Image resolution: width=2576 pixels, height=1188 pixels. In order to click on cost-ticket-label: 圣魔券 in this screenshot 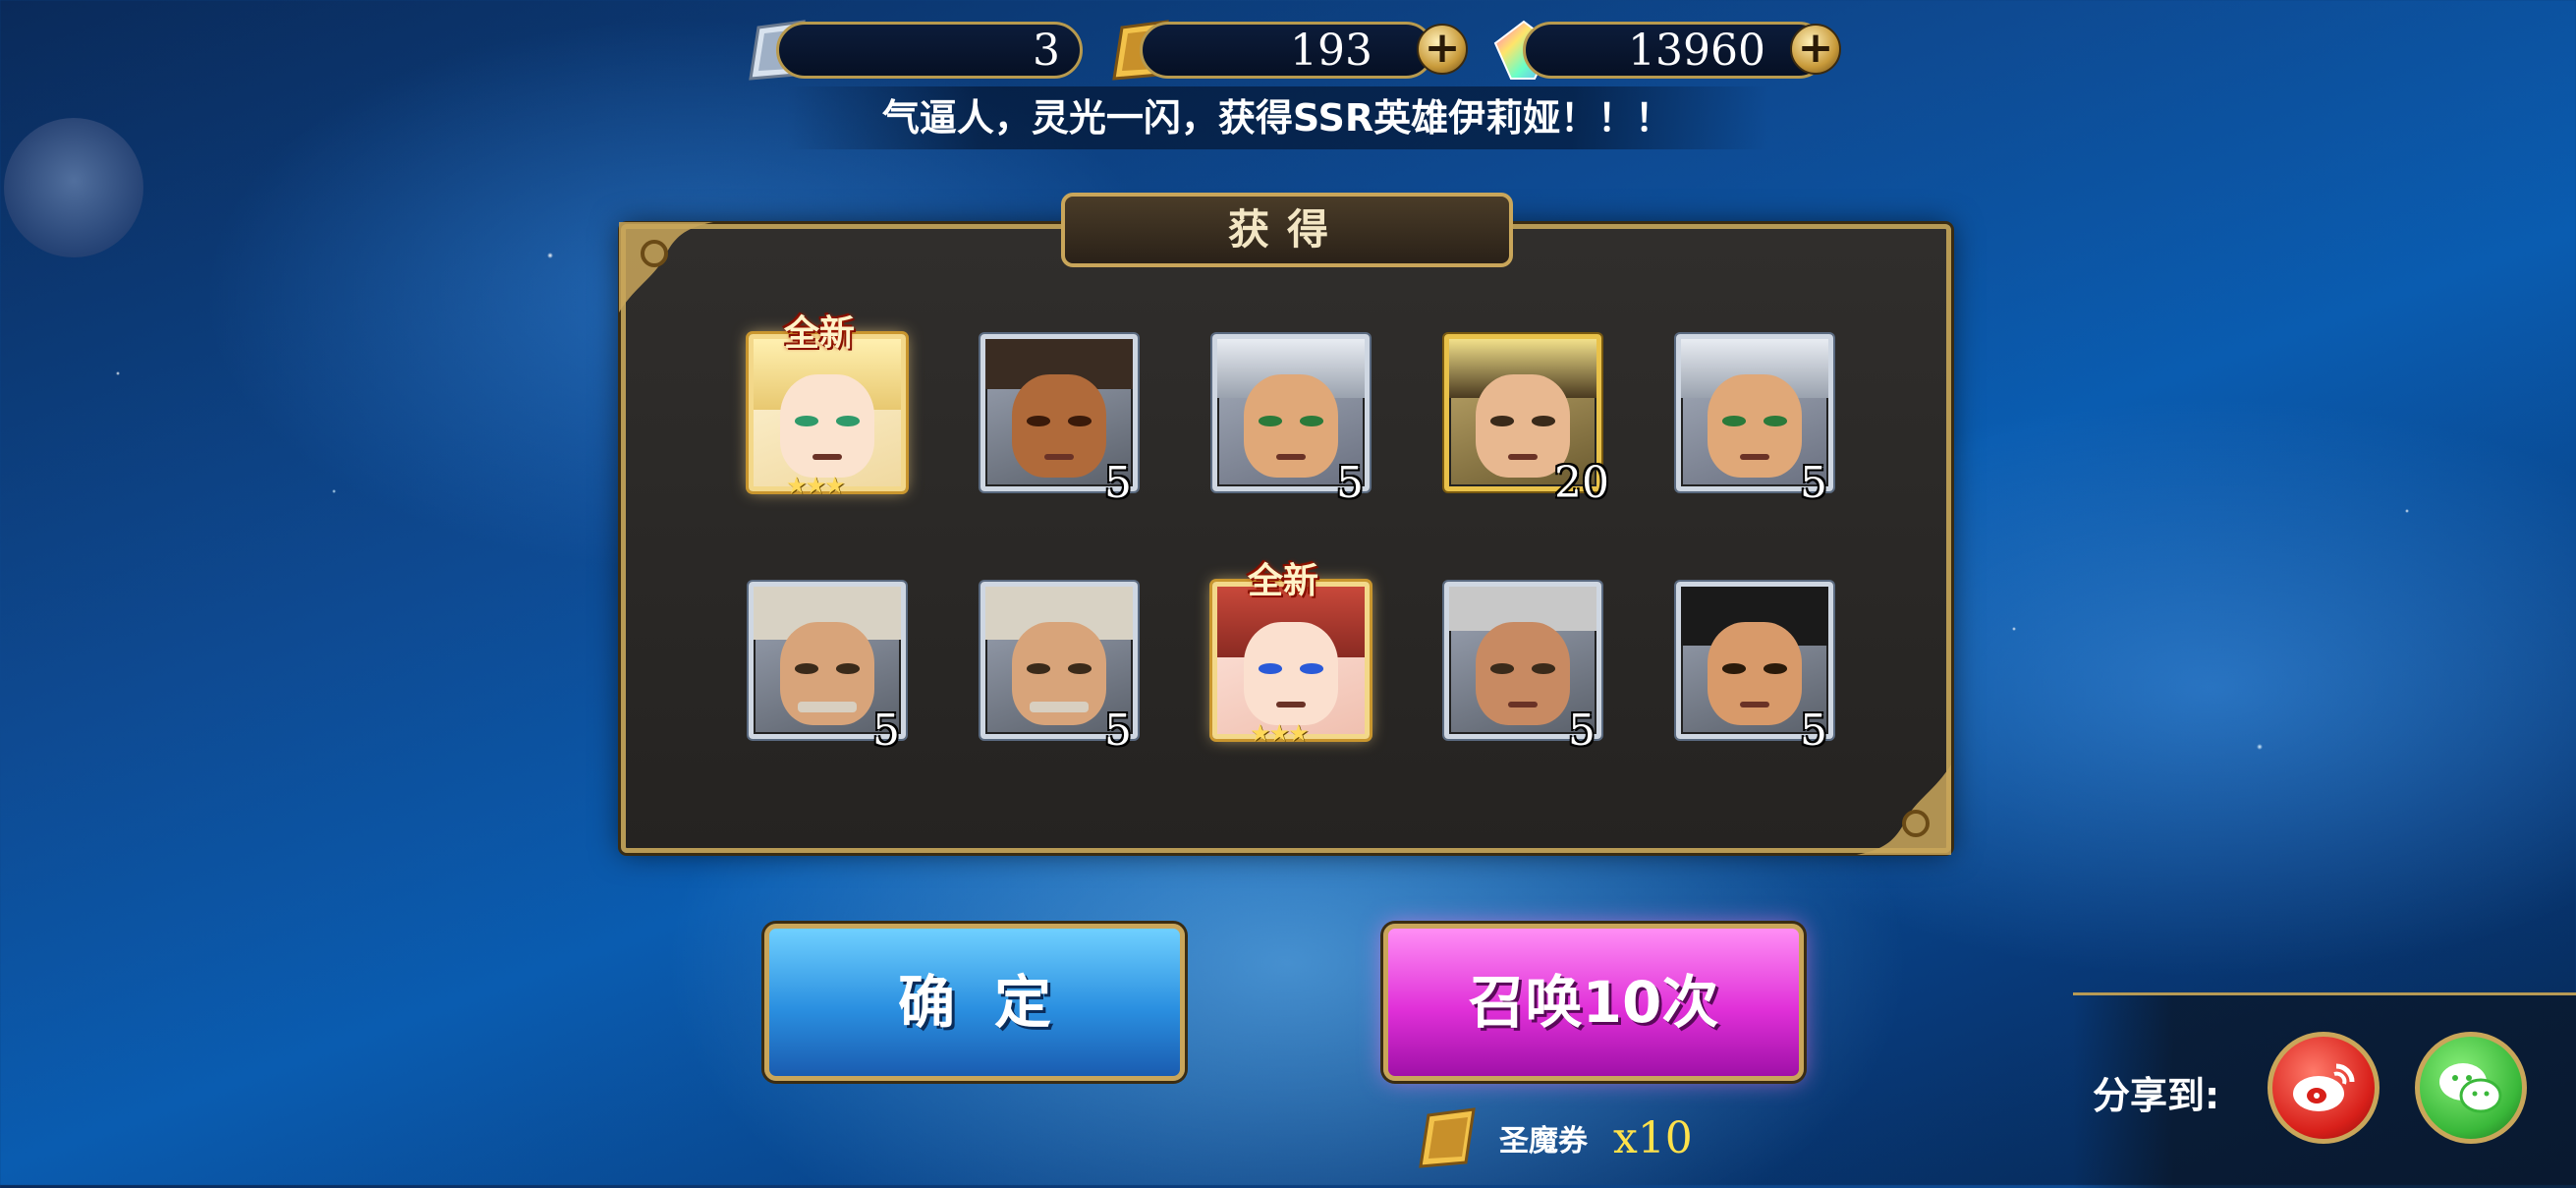, I will do `click(1543, 1142)`.